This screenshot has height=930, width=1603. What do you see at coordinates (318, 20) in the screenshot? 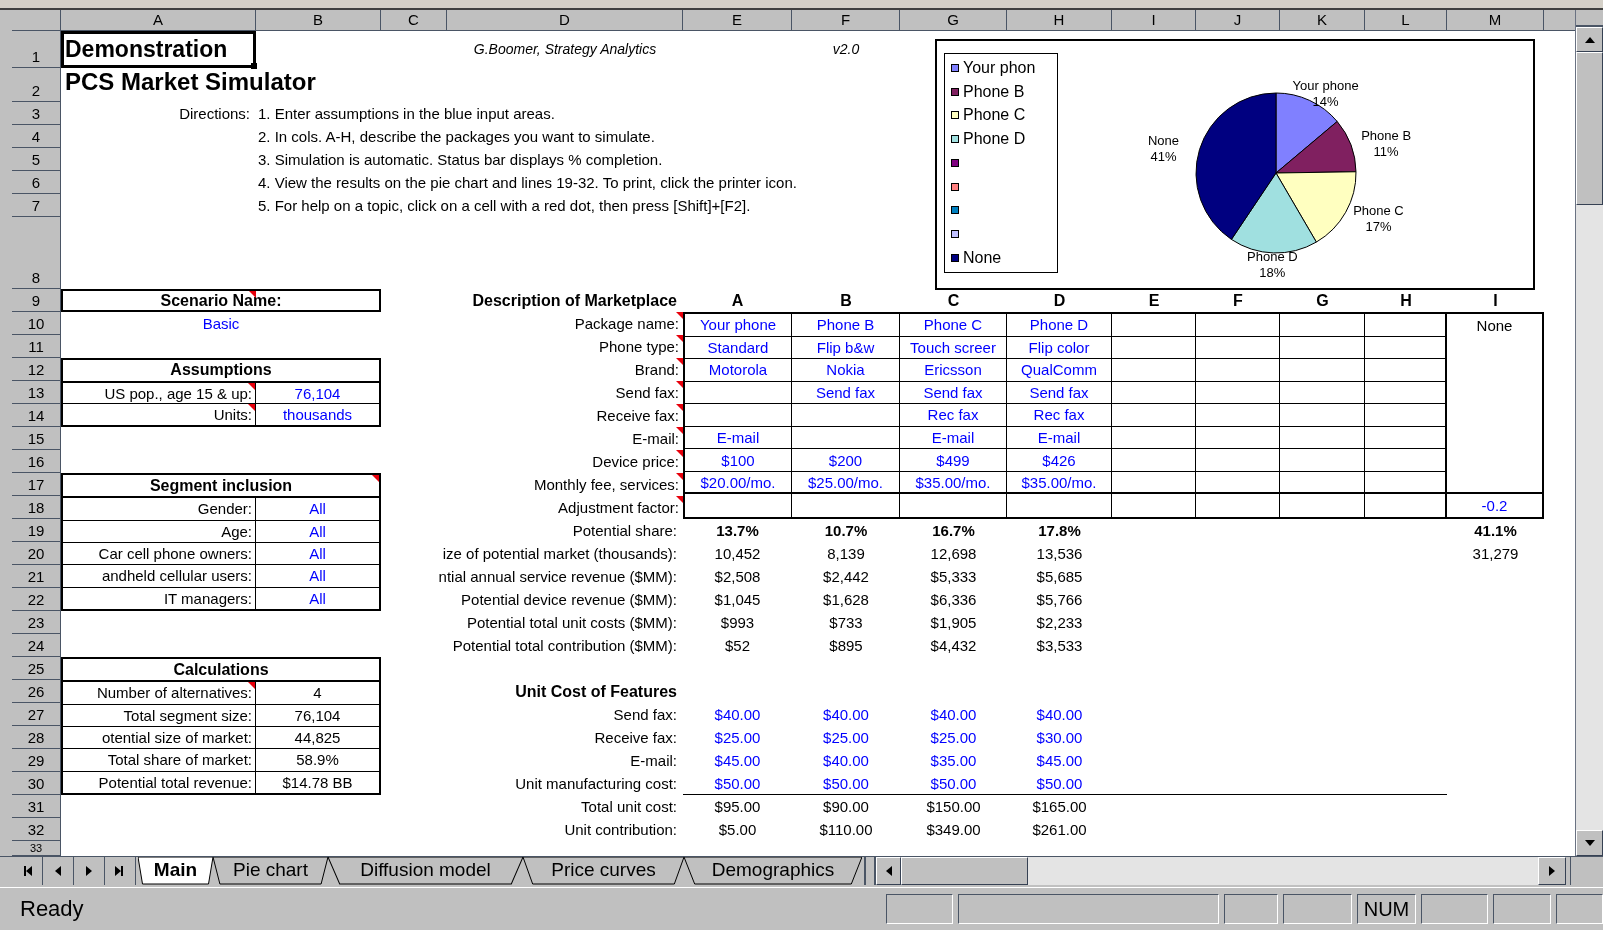
I see `column-header: B` at bounding box center [318, 20].